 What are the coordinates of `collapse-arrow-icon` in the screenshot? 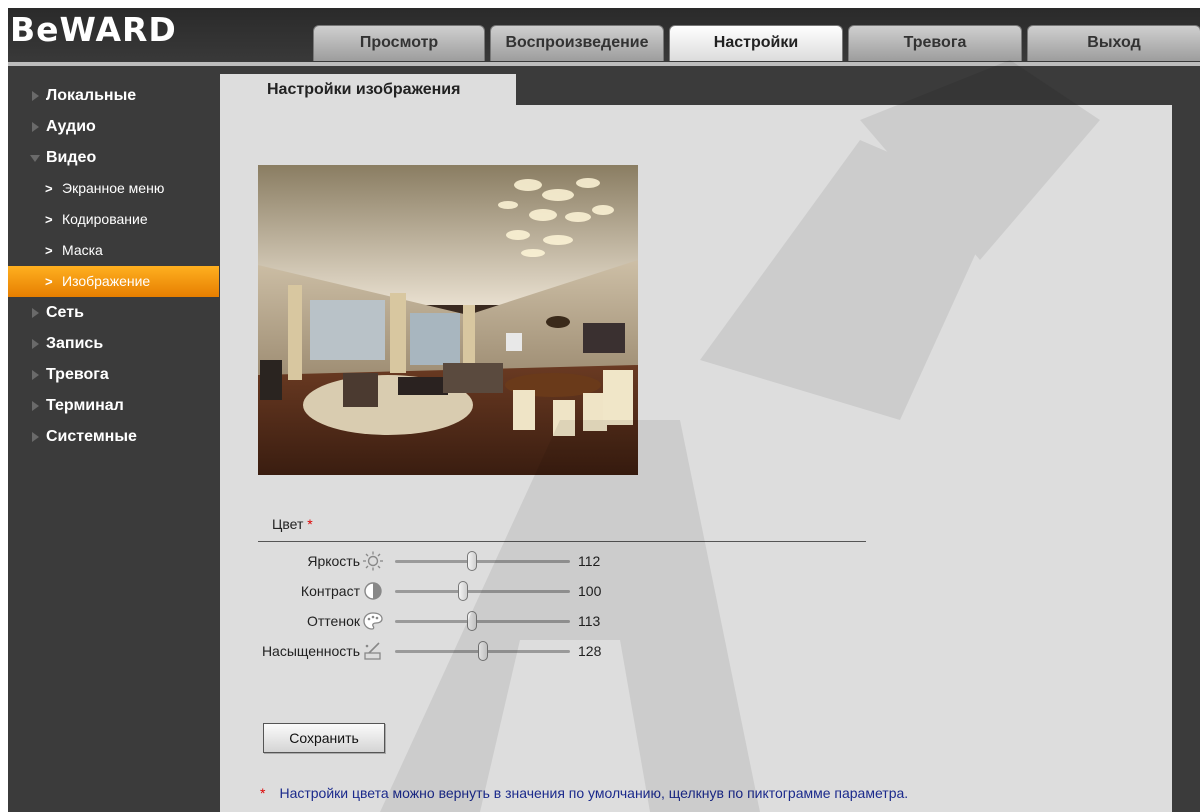 It's located at (35, 158).